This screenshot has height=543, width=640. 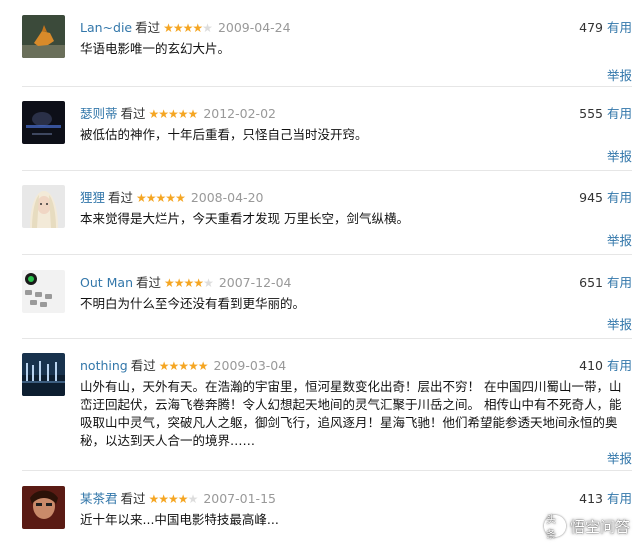 What do you see at coordinates (92, 197) in the screenshot?
I see `username-link: 狸狸` at bounding box center [92, 197].